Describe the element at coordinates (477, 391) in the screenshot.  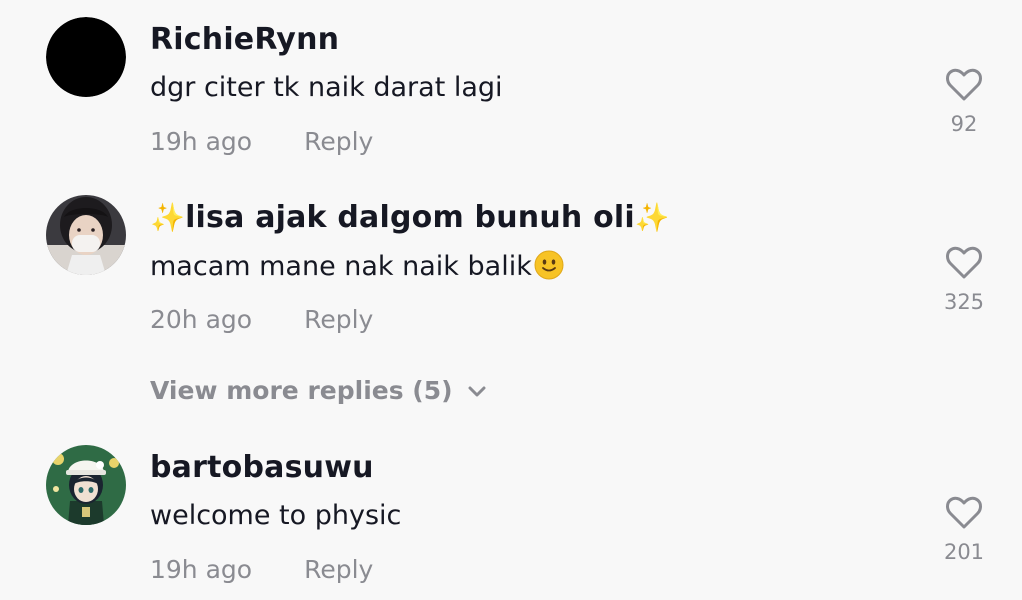
I see `chevron-down-icon` at that location.